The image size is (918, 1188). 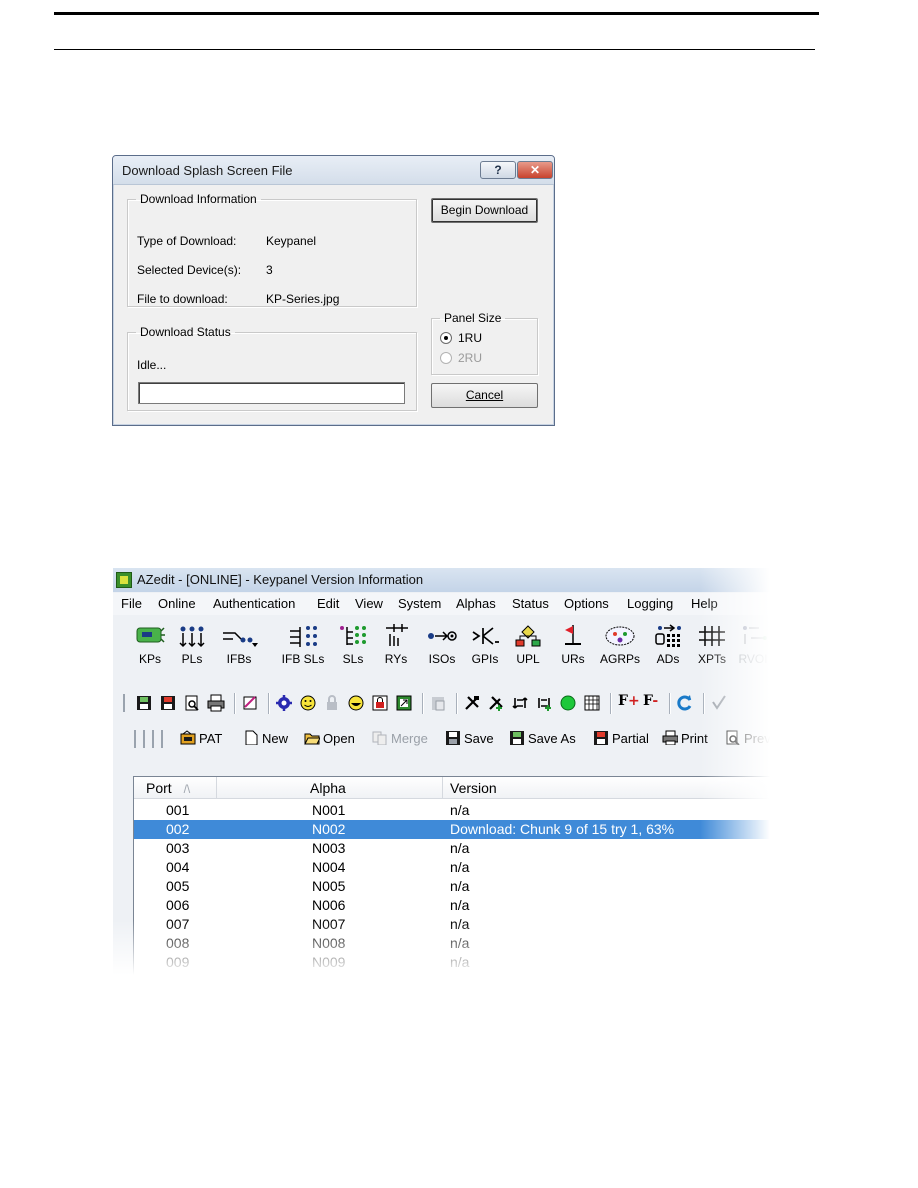 What do you see at coordinates (473, 788) in the screenshot?
I see `column-header-version: Version` at bounding box center [473, 788].